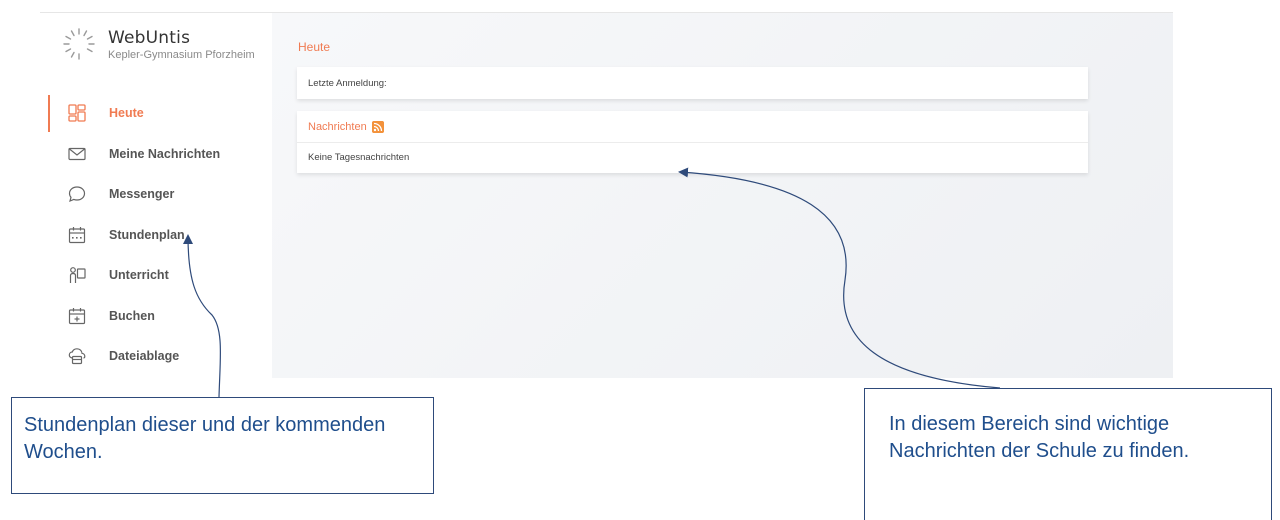 The width and height of the screenshot is (1280, 520). I want to click on webuntis-logo-icon, so click(79, 44).